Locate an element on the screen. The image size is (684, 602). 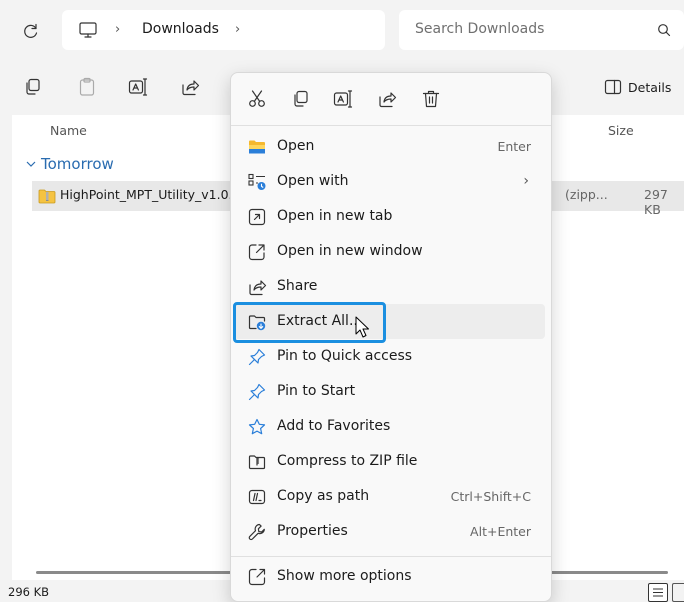
menu-item-show-more-options: Show more options is located at coordinates (389, 576).